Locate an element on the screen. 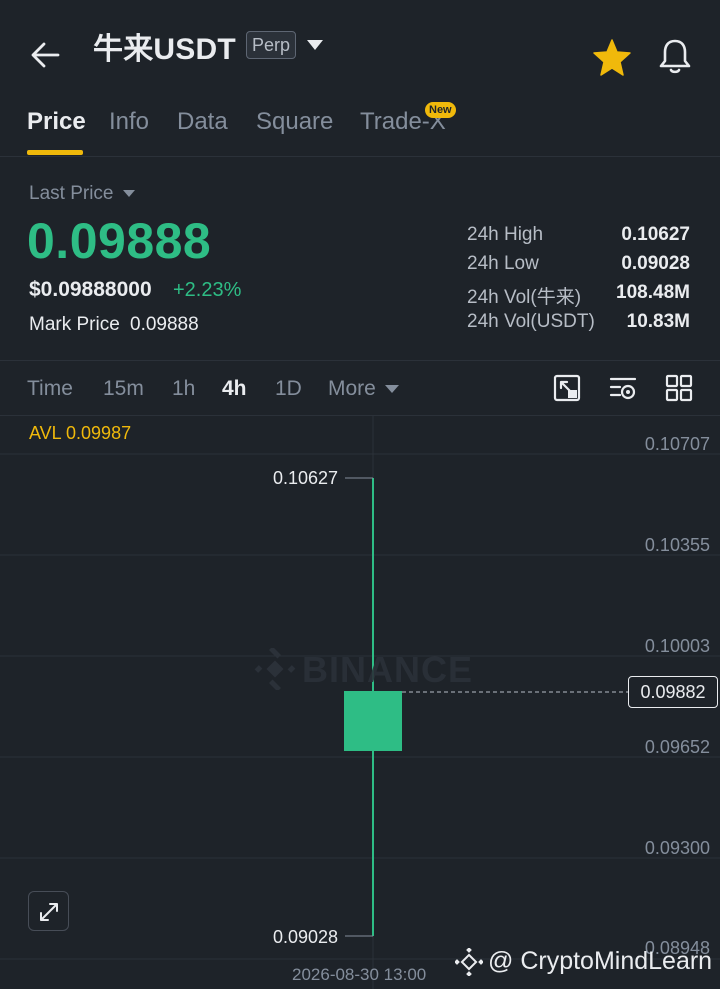 This screenshot has height=989, width=720. mark-price-label: Mark Price is located at coordinates (74, 324).